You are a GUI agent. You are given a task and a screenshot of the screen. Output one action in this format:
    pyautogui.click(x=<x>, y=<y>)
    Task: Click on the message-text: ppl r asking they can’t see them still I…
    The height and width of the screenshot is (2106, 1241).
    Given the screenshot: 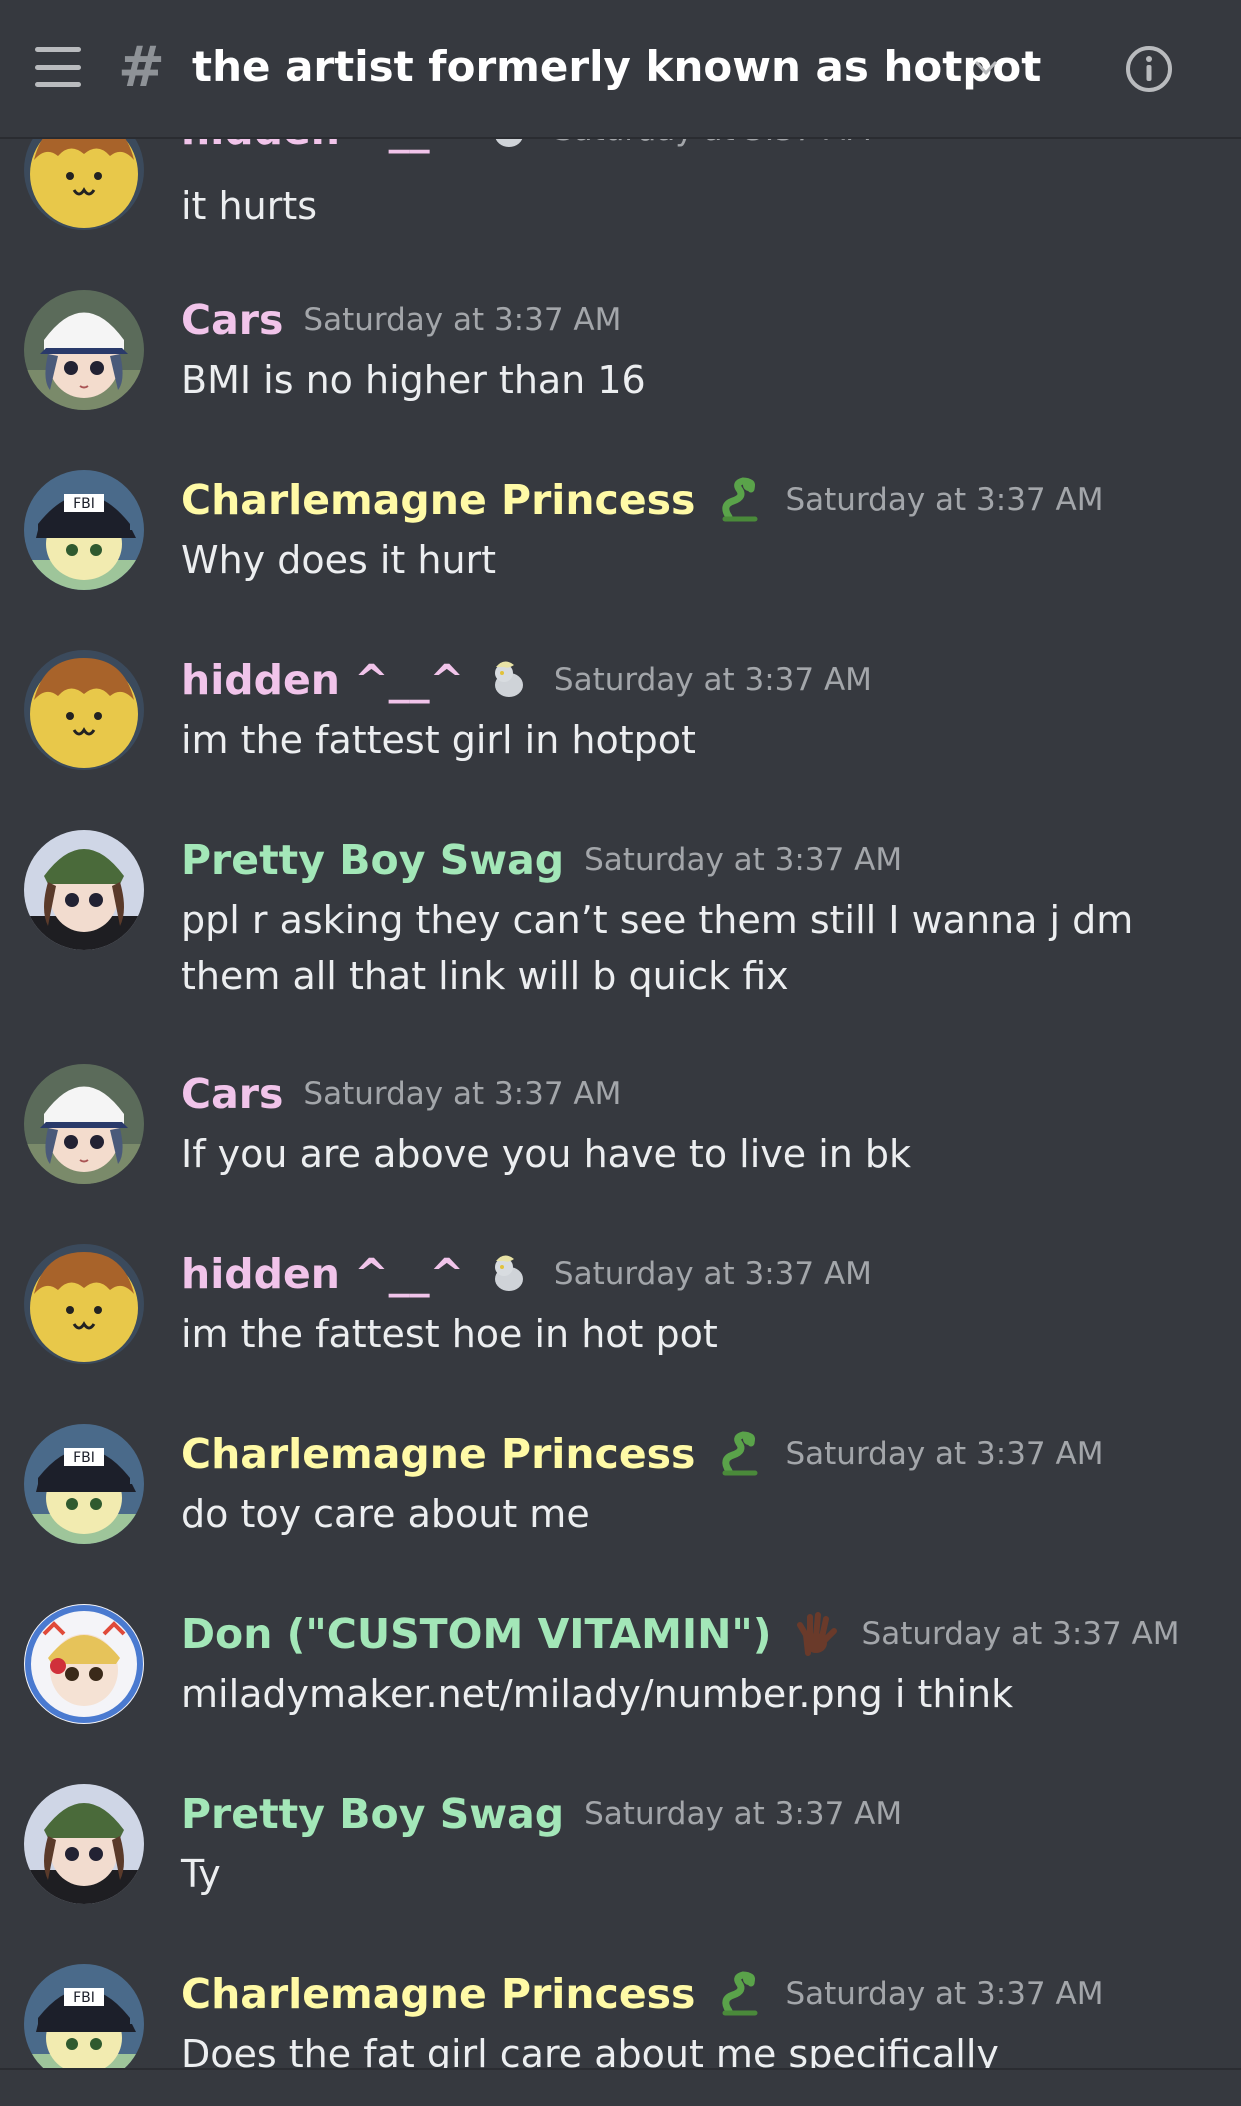 What is the action you would take?
    pyautogui.click(x=657, y=948)
    